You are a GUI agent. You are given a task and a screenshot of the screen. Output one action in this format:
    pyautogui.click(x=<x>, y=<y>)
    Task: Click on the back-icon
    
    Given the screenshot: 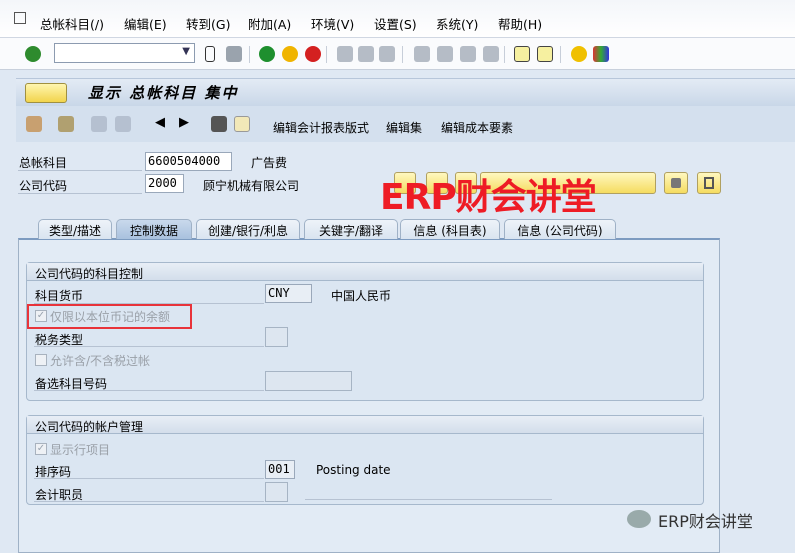 What is the action you would take?
    pyautogui.click(x=267, y=54)
    